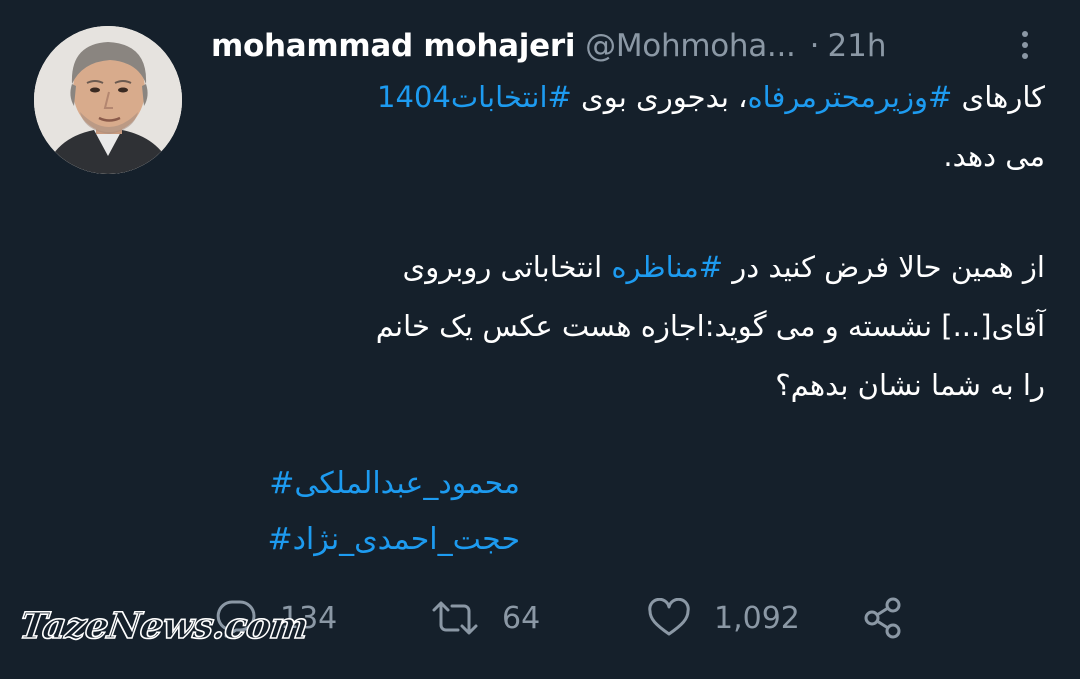  Describe the element at coordinates (757, 618) in the screenshot. I see `like-count: 1,092` at that location.